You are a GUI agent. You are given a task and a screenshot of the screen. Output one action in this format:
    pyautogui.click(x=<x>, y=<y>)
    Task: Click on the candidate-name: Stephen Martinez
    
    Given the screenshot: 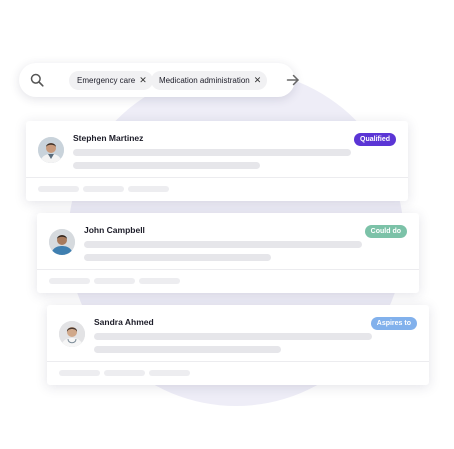 What is the action you would take?
    pyautogui.click(x=108, y=138)
    